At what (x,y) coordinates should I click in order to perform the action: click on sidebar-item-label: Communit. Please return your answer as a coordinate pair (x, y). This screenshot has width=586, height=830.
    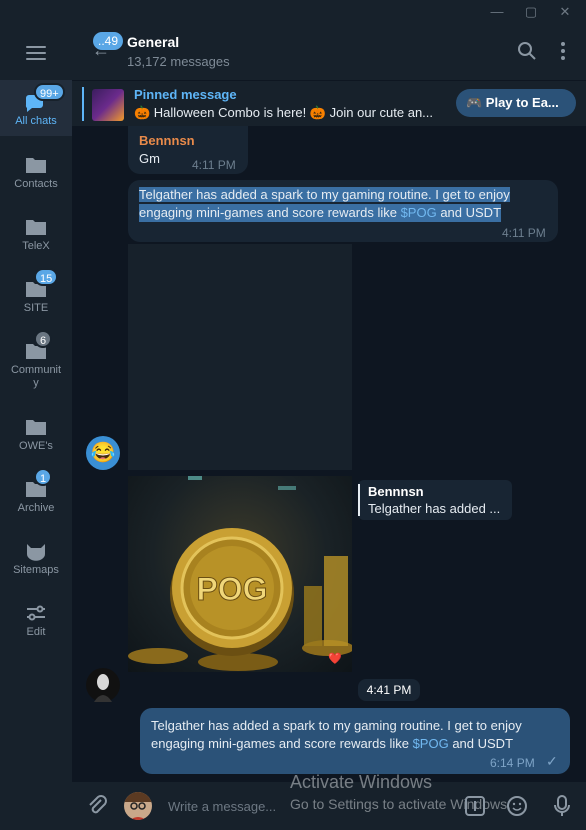
    Looking at the image, I should click on (36, 370).